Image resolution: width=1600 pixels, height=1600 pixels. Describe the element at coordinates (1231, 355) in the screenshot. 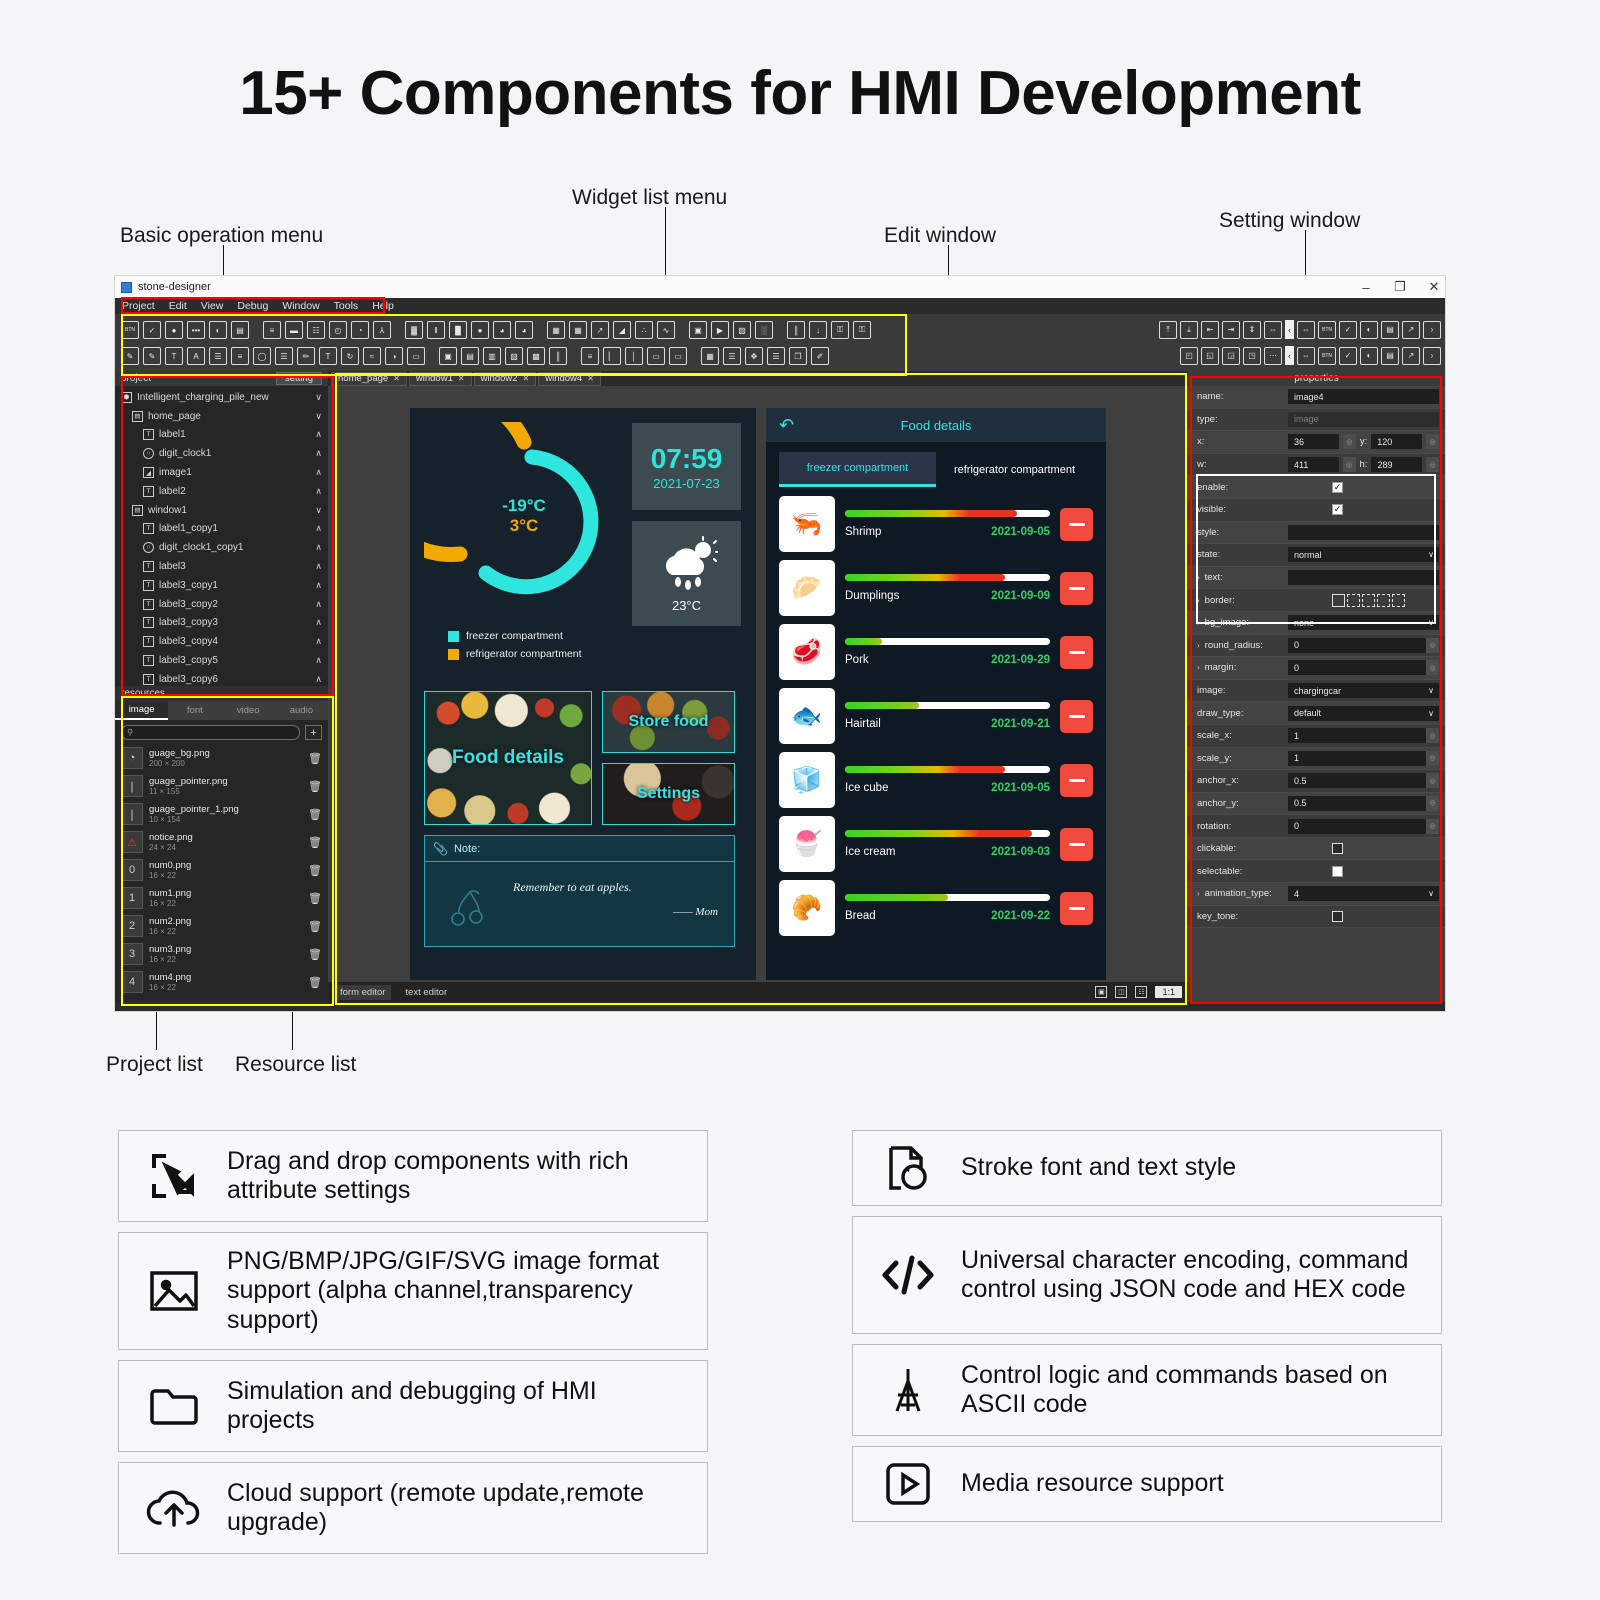

I see `group-icon: ◲` at that location.